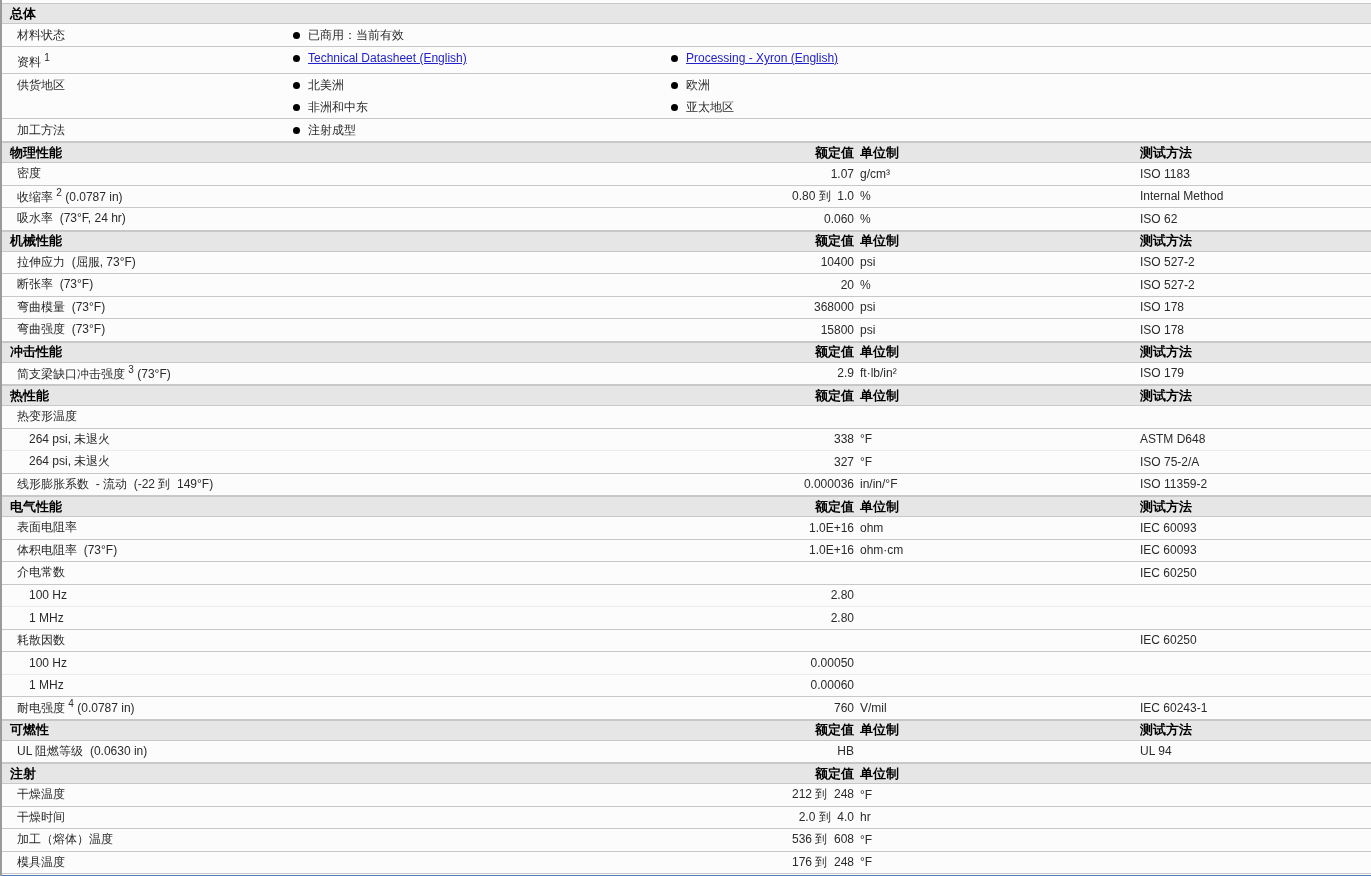 The image size is (1371, 876). I want to click on property-label: 简支梁缺口冲击强度 $^{3}$ (73°F), so click(94, 373).